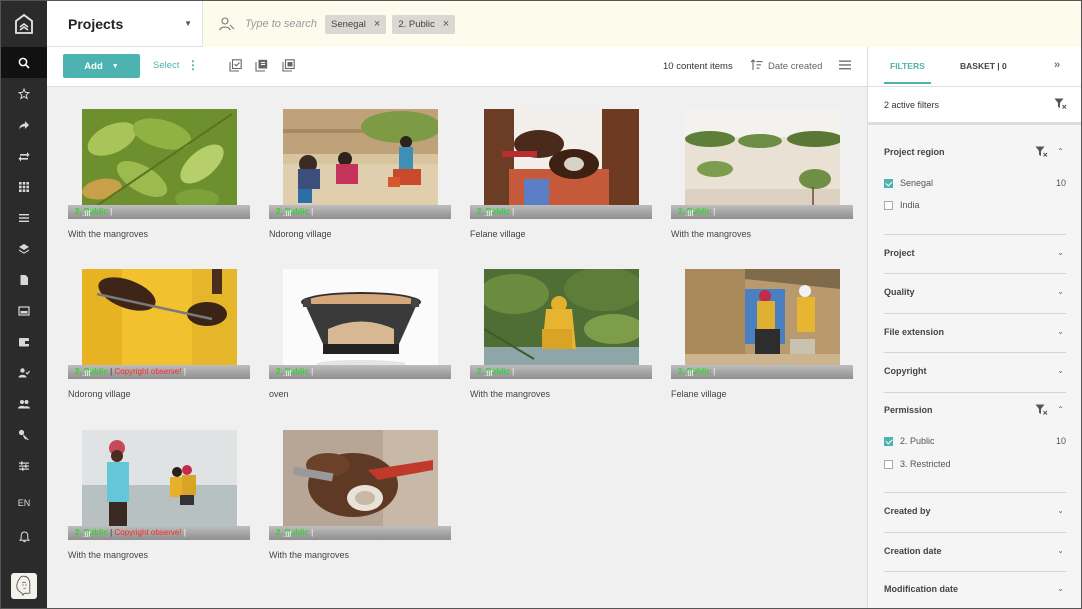  Describe the element at coordinates (975, 254) in the screenshot. I see `filter-section-project: Project ⌄` at that location.